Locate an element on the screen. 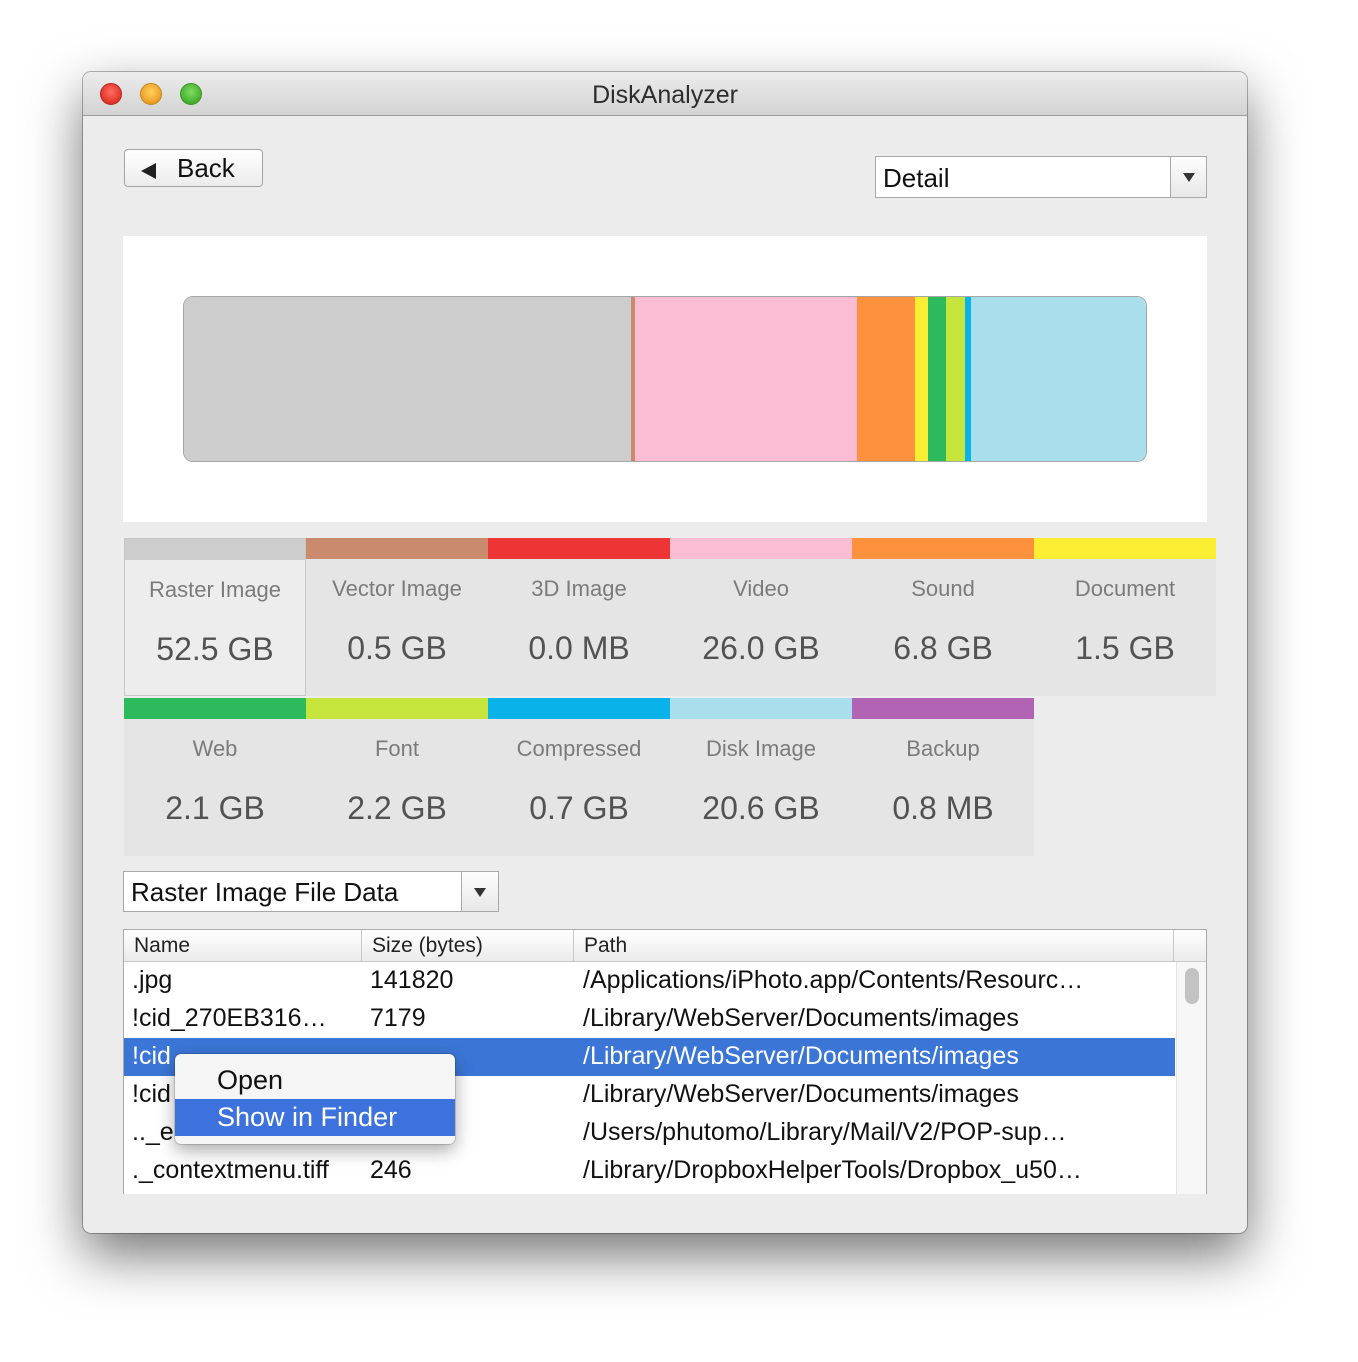 Image resolution: width=1358 pixels, height=1362 pixels. category-size: 0.8 MB is located at coordinates (943, 808).